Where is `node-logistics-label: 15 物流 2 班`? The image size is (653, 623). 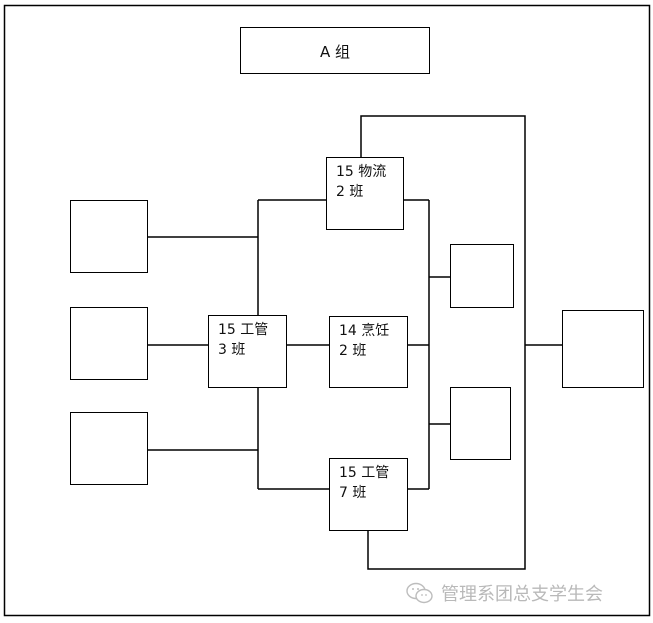 node-logistics-label: 15 物流 2 班 is located at coordinates (361, 182).